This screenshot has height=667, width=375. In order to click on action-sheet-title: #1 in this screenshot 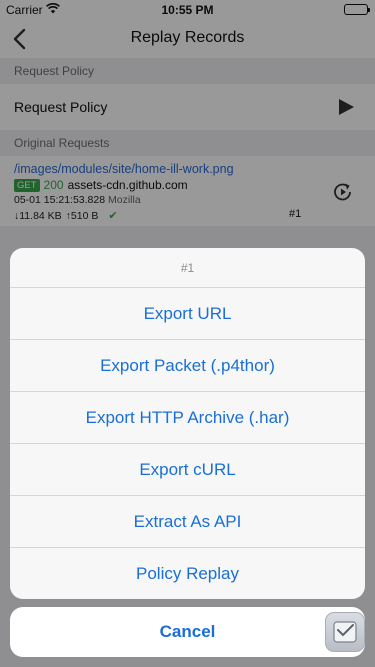, I will do `click(187, 268)`.